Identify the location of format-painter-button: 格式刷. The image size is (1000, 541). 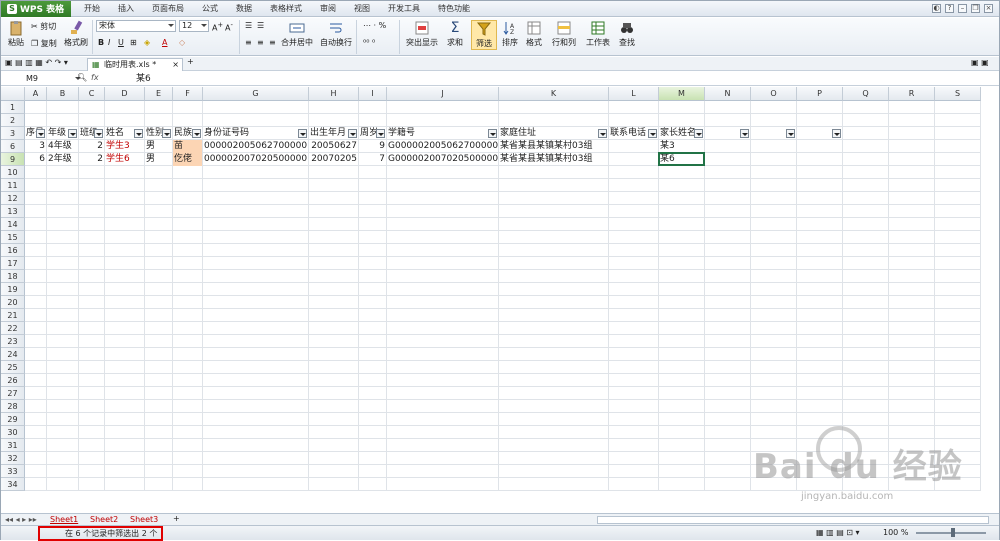
(76, 34).